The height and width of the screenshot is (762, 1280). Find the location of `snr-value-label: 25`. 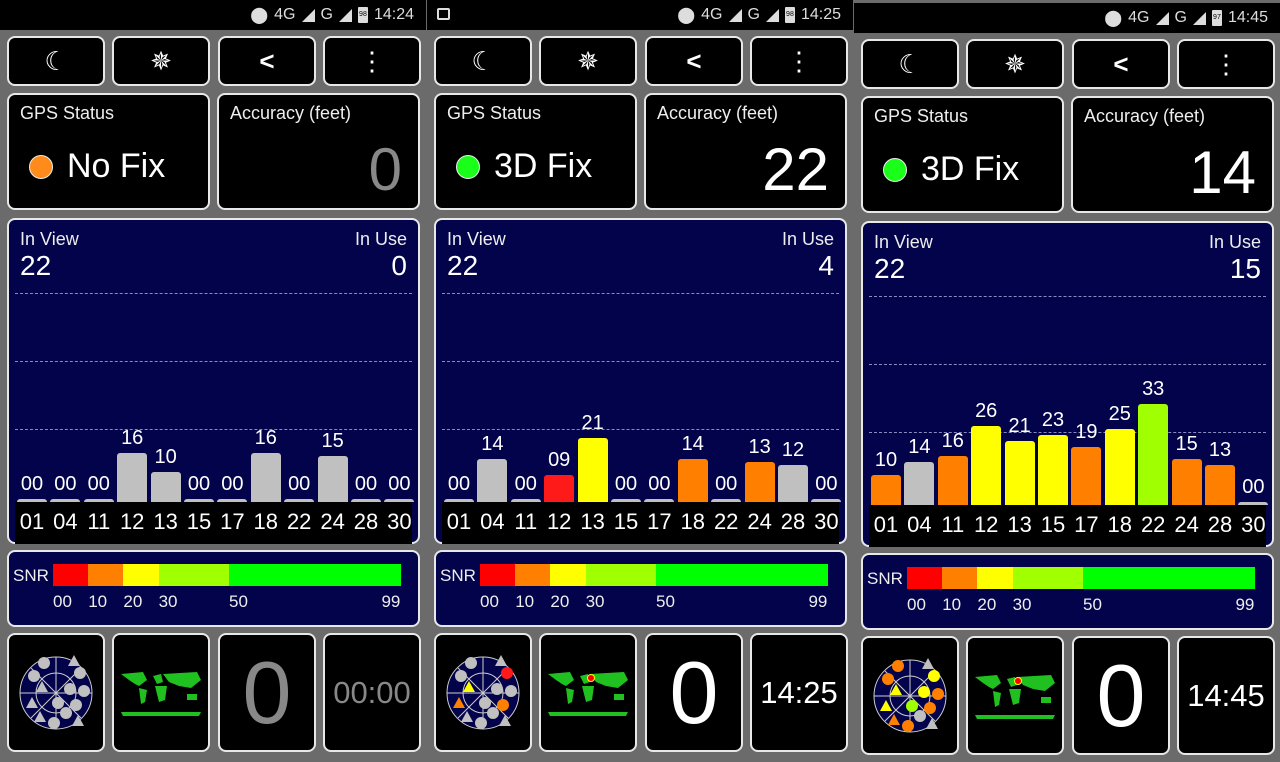

snr-value-label: 25 is located at coordinates (1119, 413).